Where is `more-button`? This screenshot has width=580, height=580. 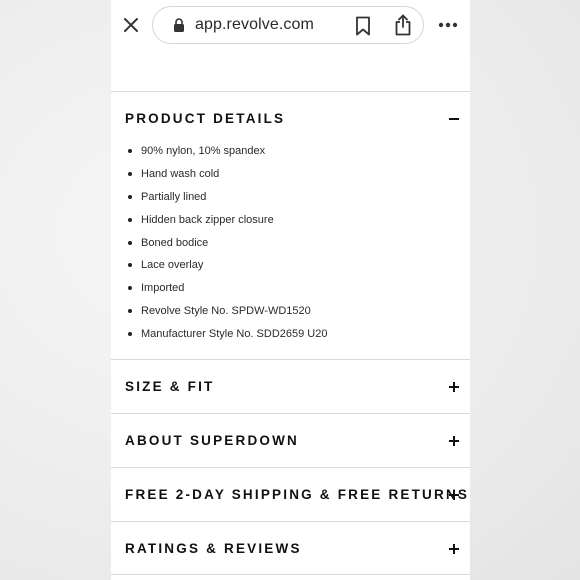 more-button is located at coordinates (448, 25).